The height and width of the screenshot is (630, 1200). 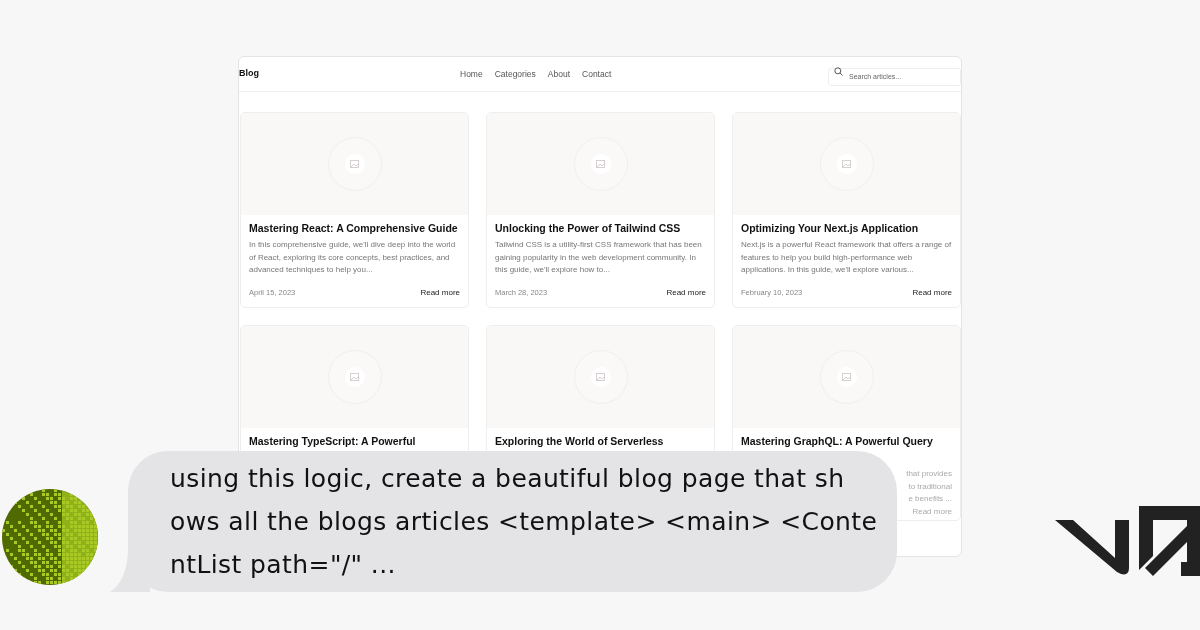 I want to click on article-title: Optimizing Your Next.js Application, so click(x=830, y=228).